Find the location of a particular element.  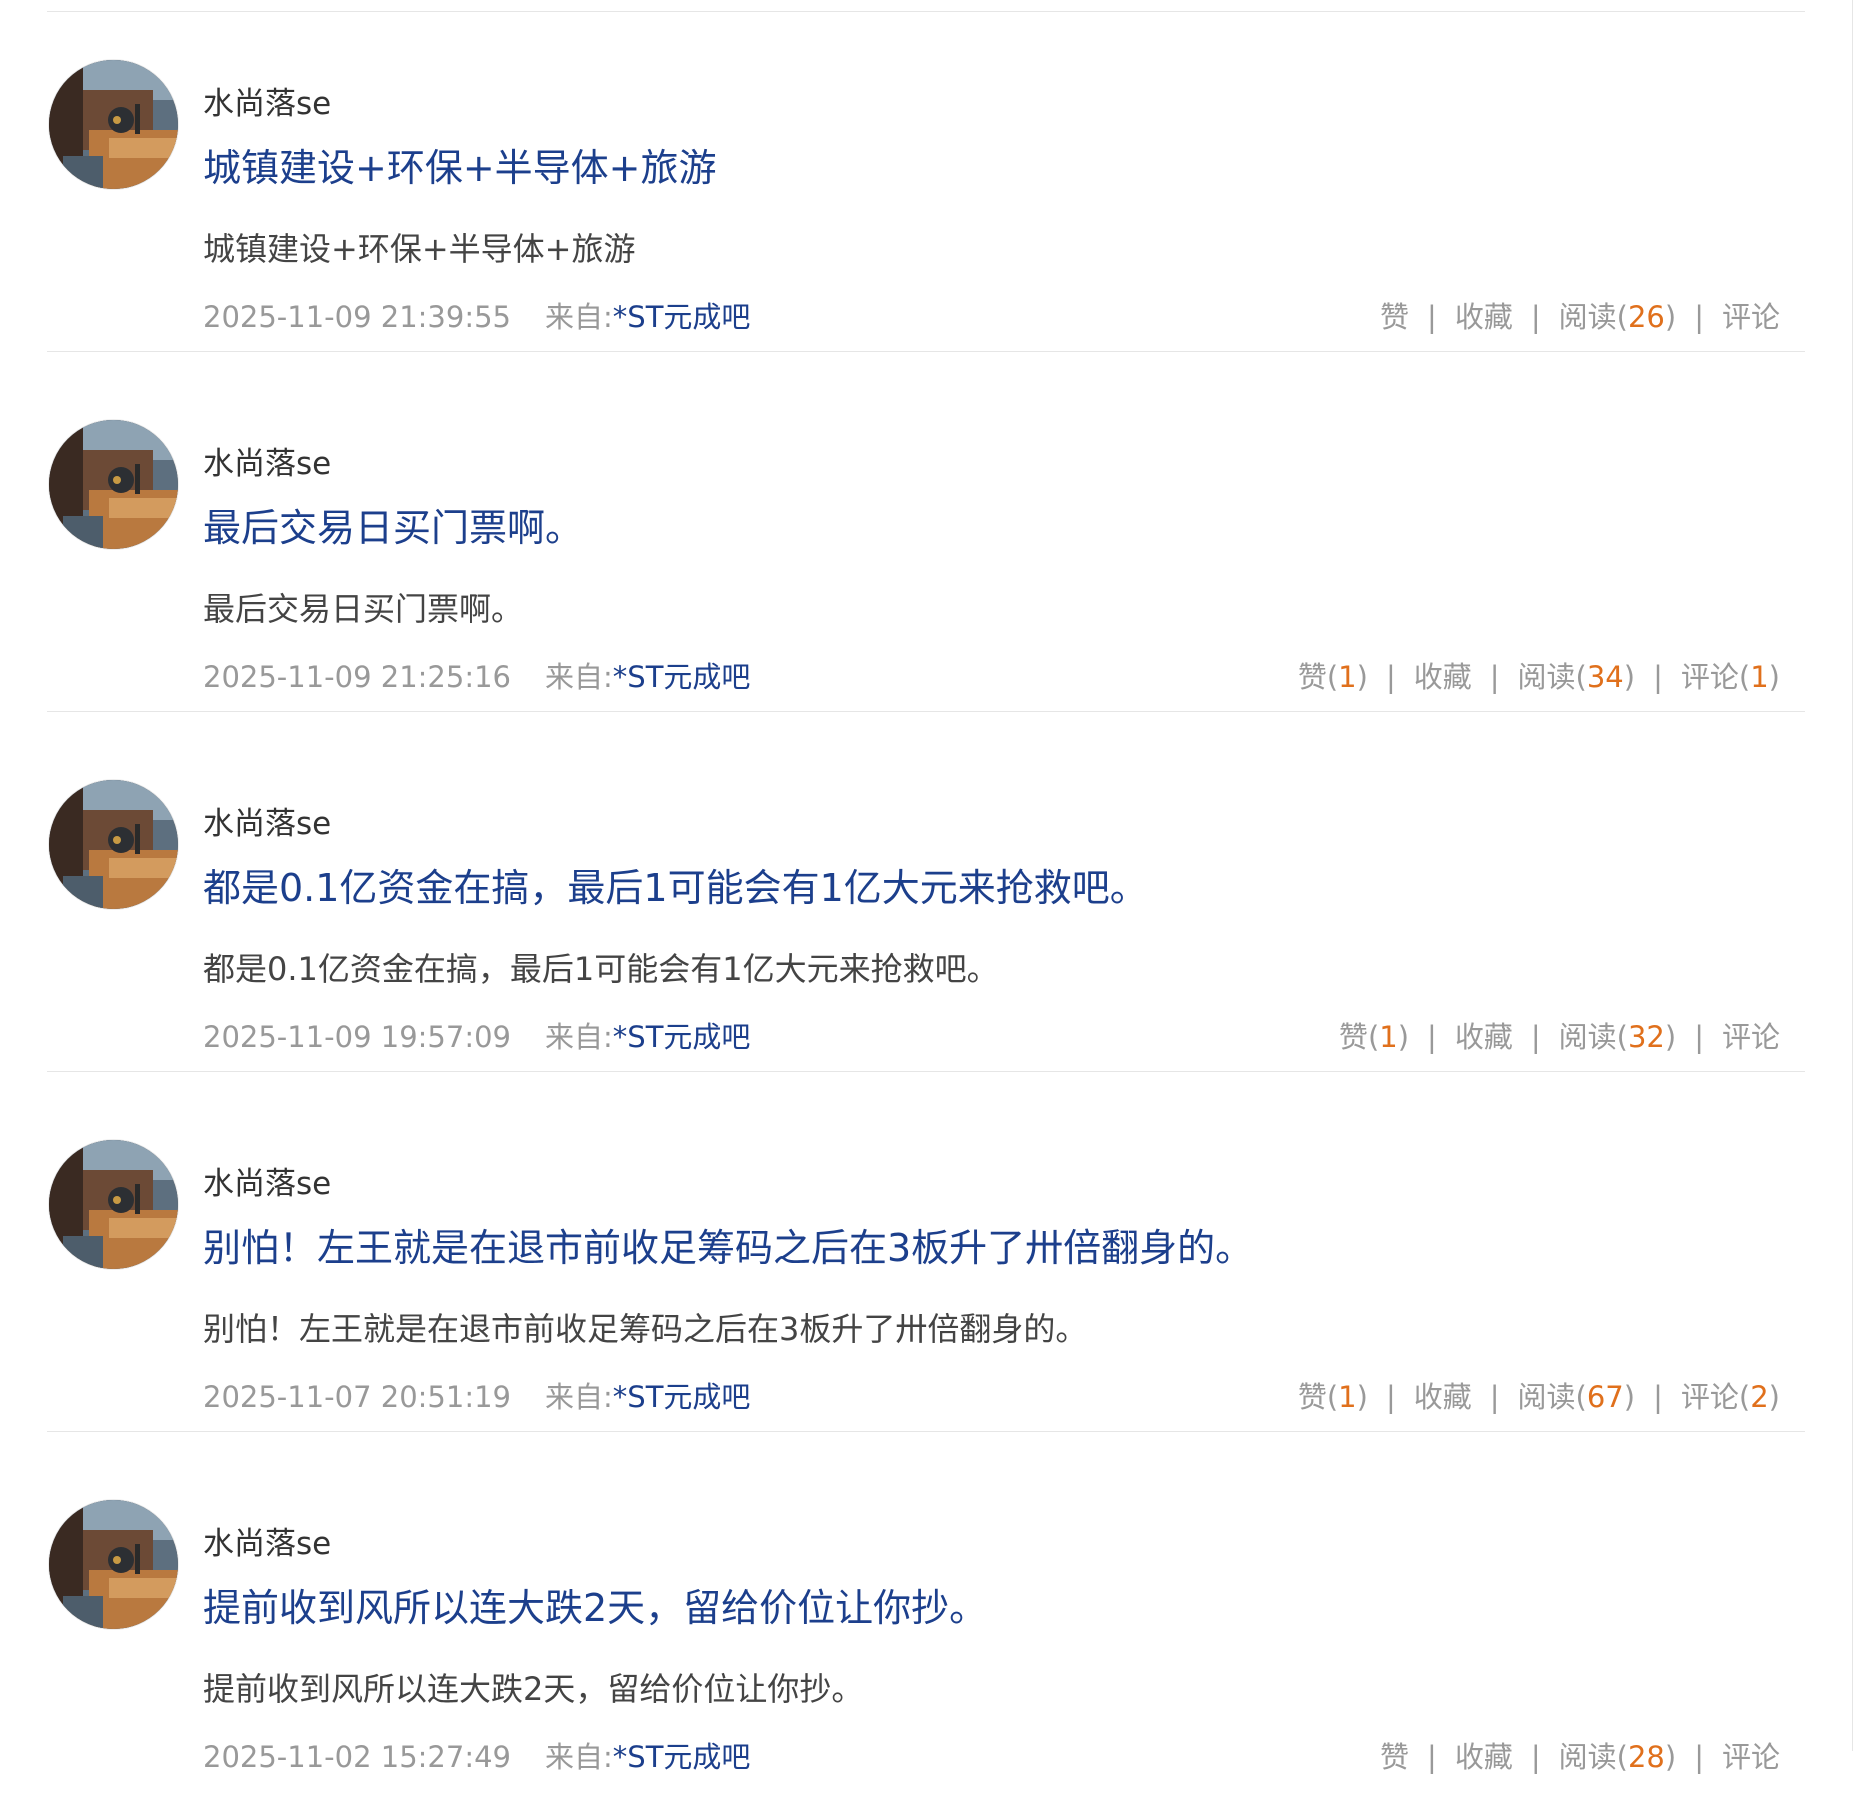

post-summary: 别怕！左王就是在退市前收足筹码之后在3板升了卅倍翻身的。 is located at coordinates (645, 1329).